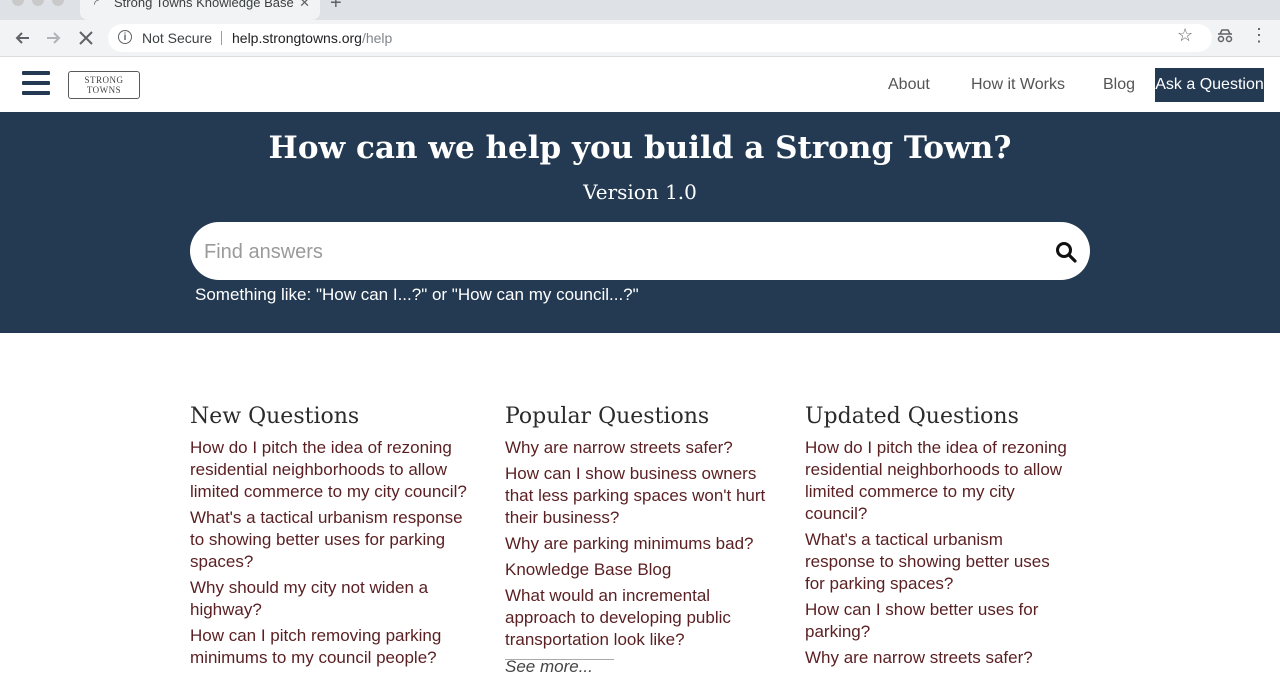 Image resolution: width=1280 pixels, height=684 pixels. I want to click on popular-questions-heading: Popular Questions, so click(607, 416).